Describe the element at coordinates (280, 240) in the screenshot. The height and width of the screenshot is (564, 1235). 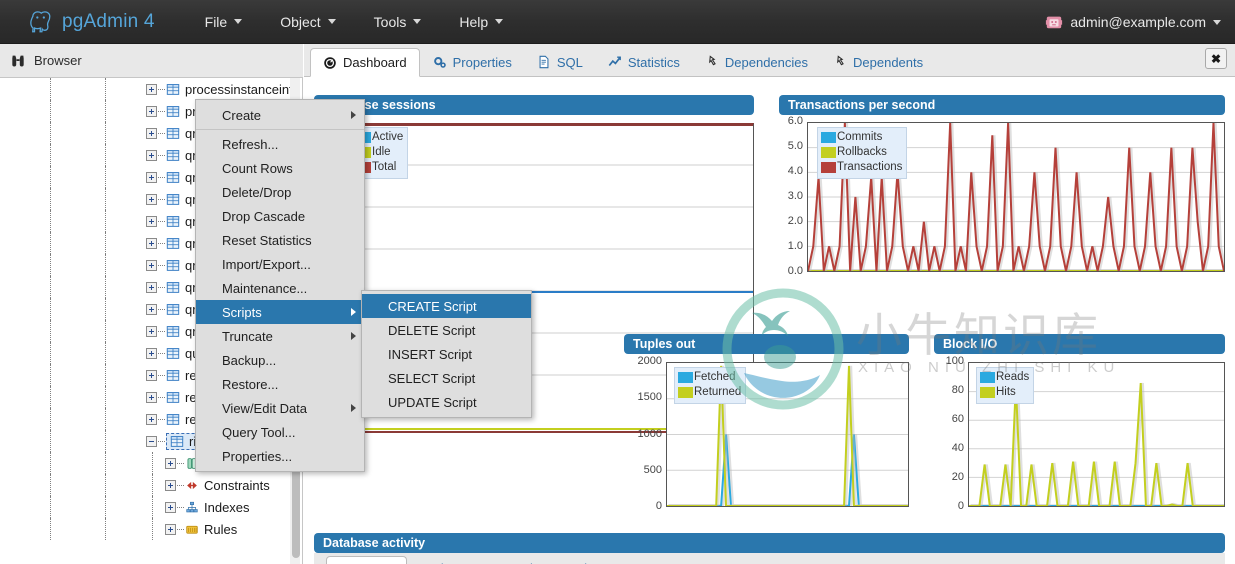
I see `context-menu-item-reset-statistics: Reset Statistics` at that location.